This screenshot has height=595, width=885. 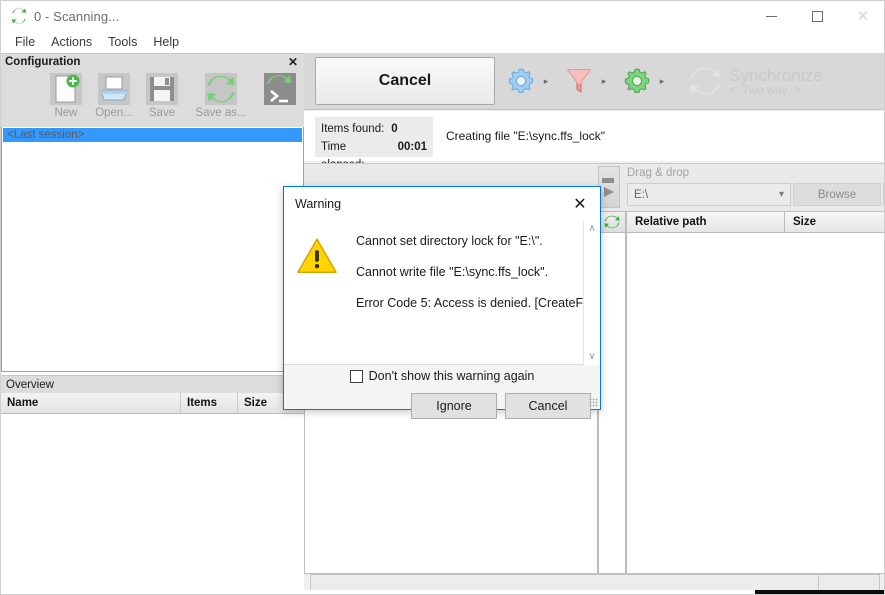 I want to click on new-config-label: New, so click(x=66, y=113).